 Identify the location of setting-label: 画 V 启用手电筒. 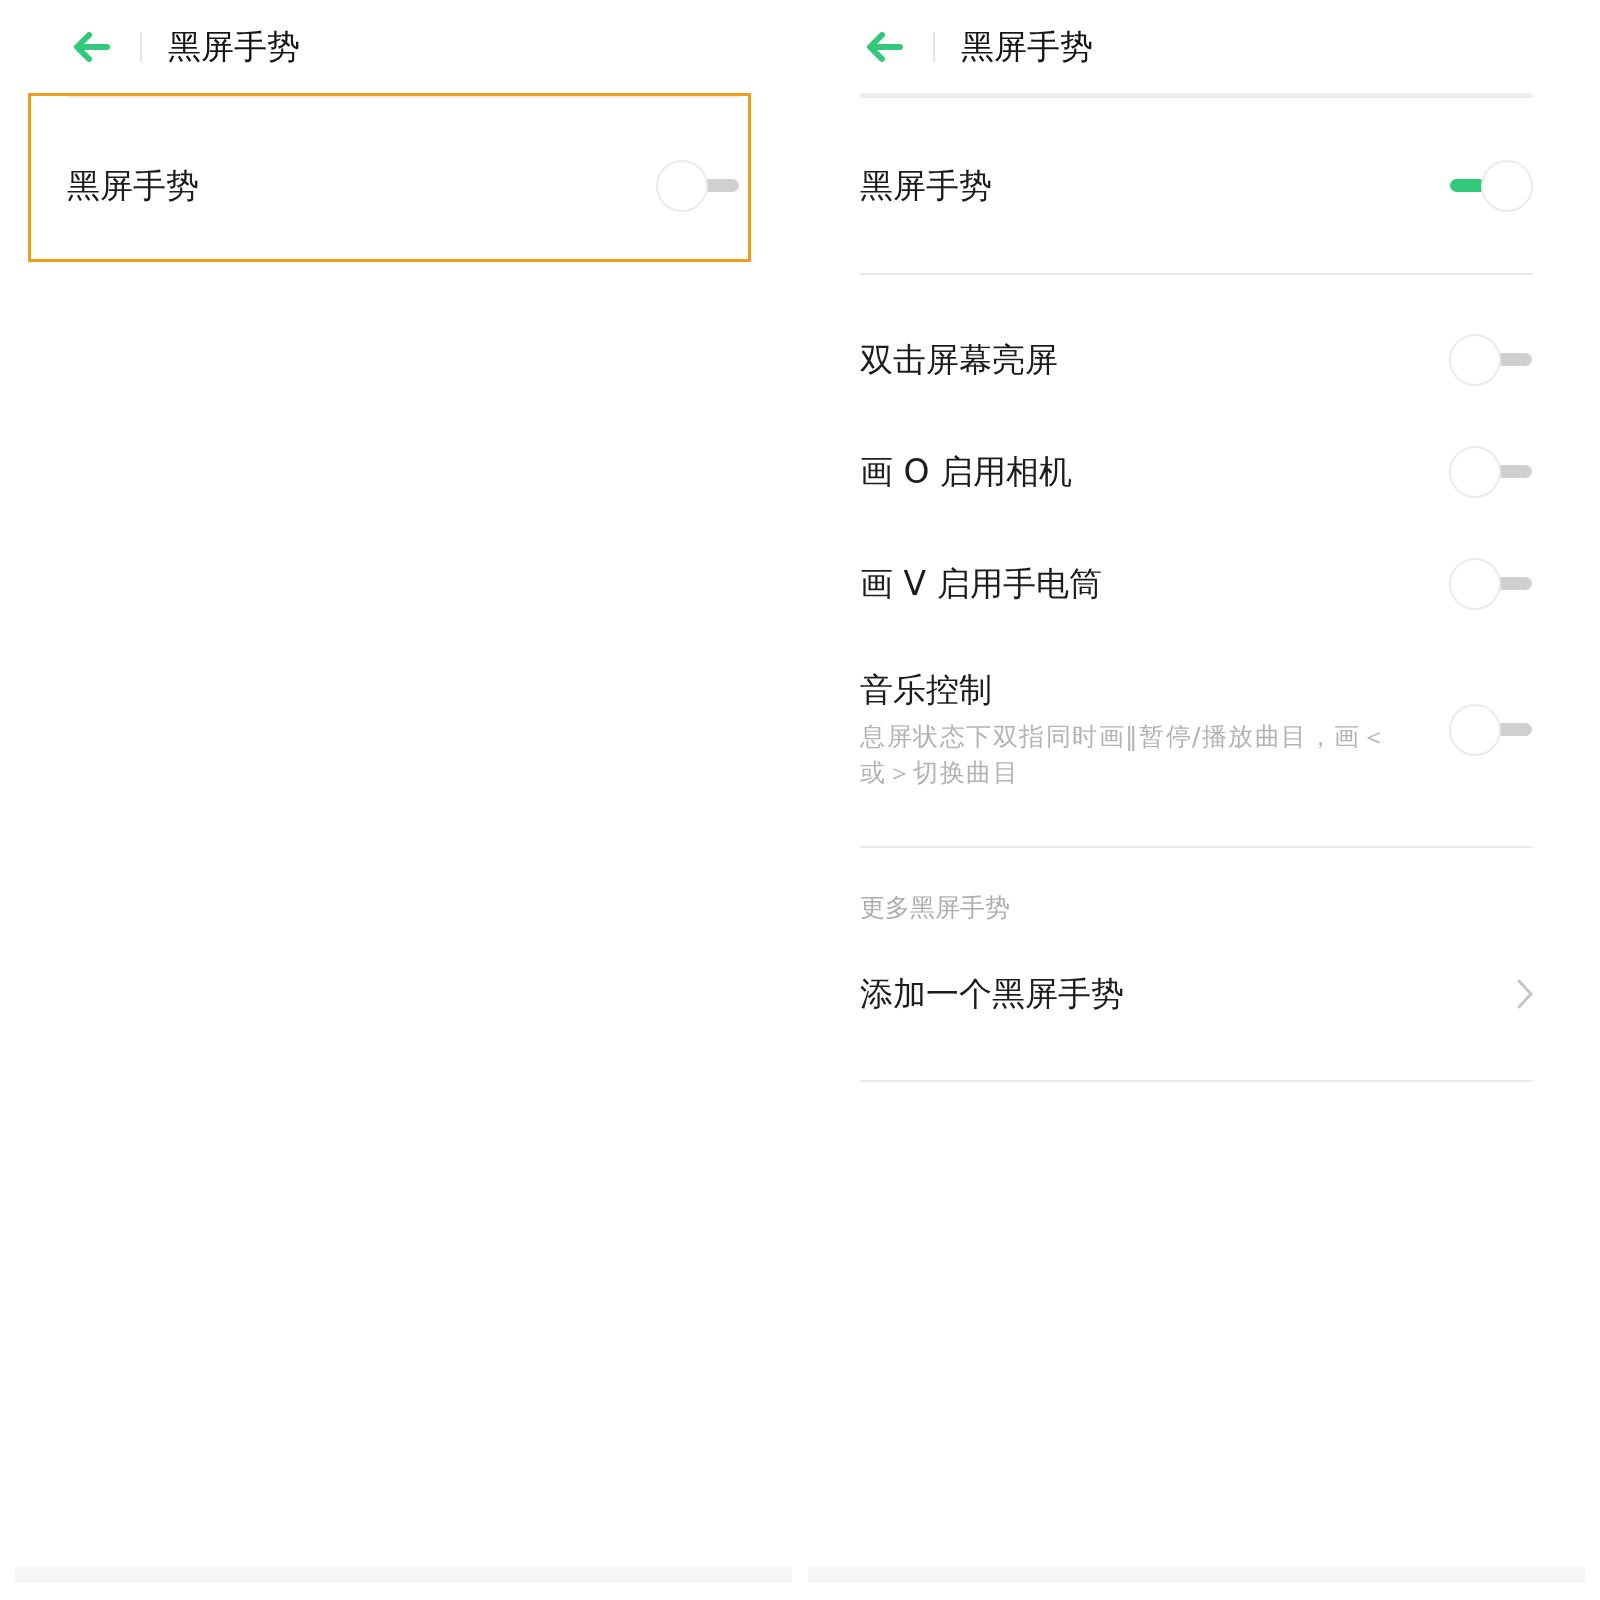
(981, 584).